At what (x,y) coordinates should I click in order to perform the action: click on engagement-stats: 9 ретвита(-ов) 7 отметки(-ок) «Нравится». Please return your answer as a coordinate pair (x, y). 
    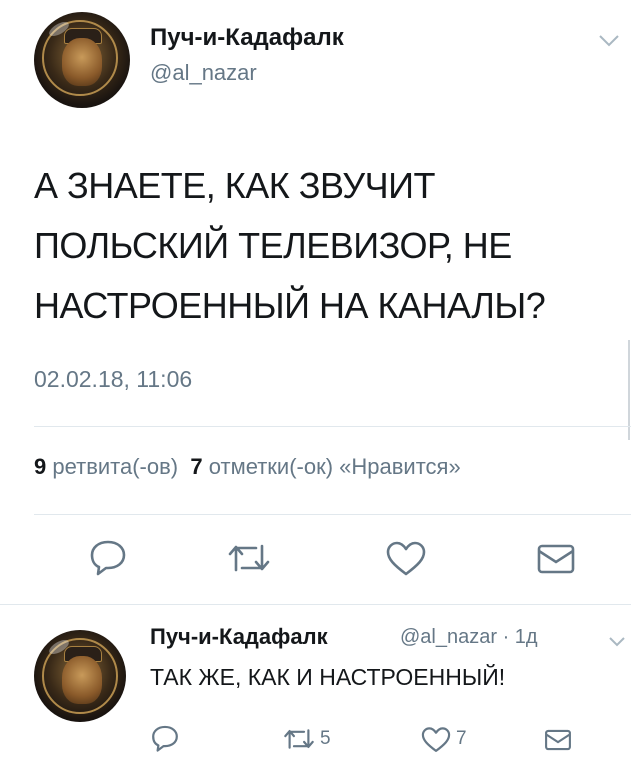
    Looking at the image, I should click on (247, 467).